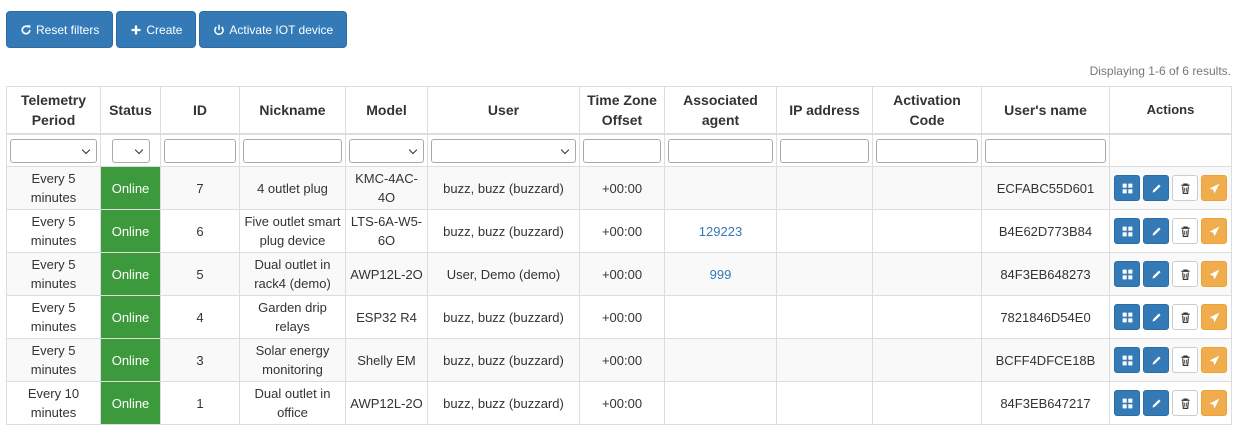 This screenshot has width=1243, height=444. I want to click on username-filter-input, so click(1045, 150).